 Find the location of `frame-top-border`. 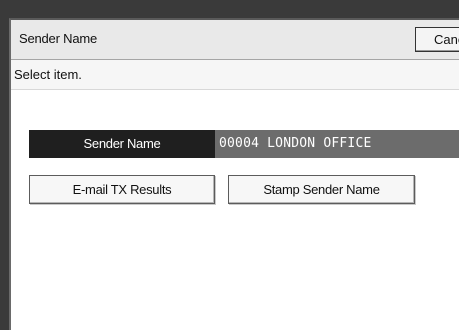

frame-top-border is located at coordinates (229, 10).